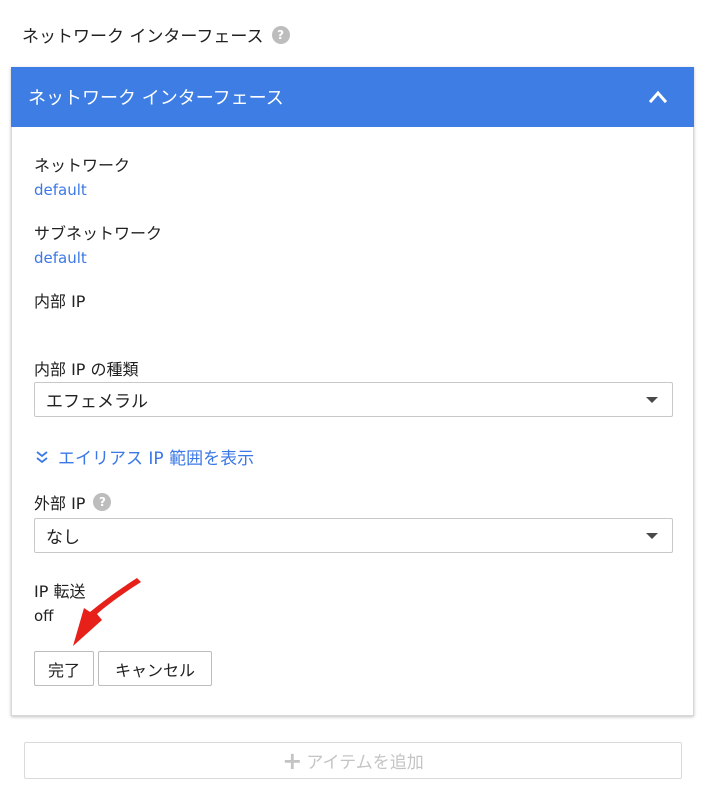  What do you see at coordinates (82, 175) in the screenshot?
I see `network-field: ネットワーク default` at bounding box center [82, 175].